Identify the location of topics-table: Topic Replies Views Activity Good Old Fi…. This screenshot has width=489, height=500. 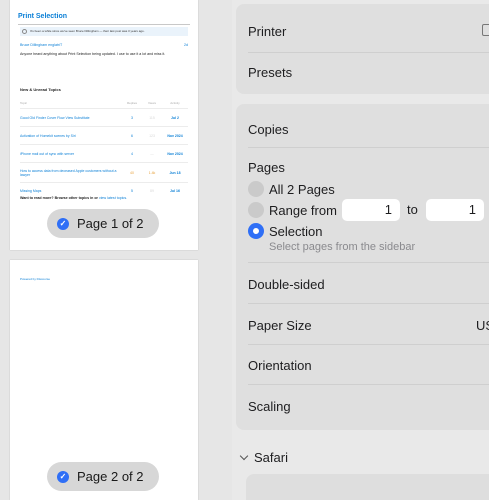
(104, 148).